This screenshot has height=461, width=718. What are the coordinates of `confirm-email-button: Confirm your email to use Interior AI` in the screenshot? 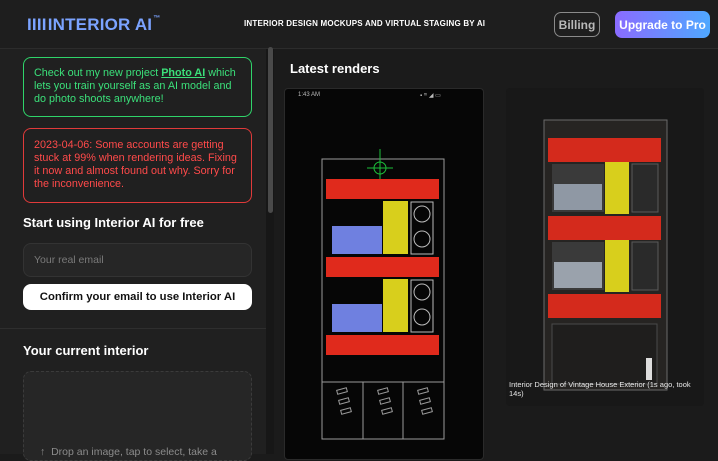 It's located at (137, 297).